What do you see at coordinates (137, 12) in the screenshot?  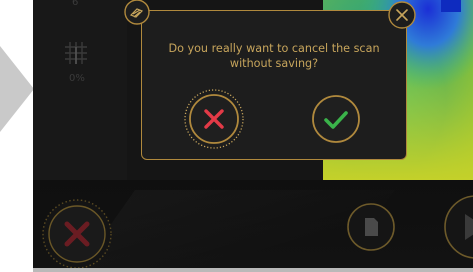 I see `brush-icon` at bounding box center [137, 12].